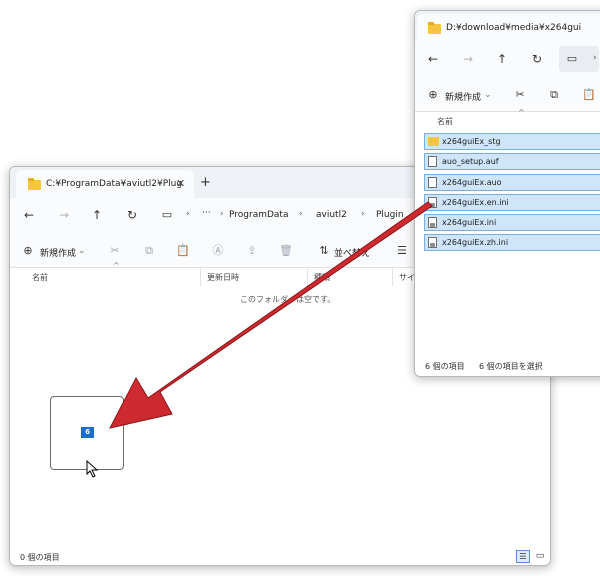 Image resolution: width=600 pixels, height=576 pixels. Describe the element at coordinates (40, 557) in the screenshot. I see `status-item-count: 0 個の項目` at that location.